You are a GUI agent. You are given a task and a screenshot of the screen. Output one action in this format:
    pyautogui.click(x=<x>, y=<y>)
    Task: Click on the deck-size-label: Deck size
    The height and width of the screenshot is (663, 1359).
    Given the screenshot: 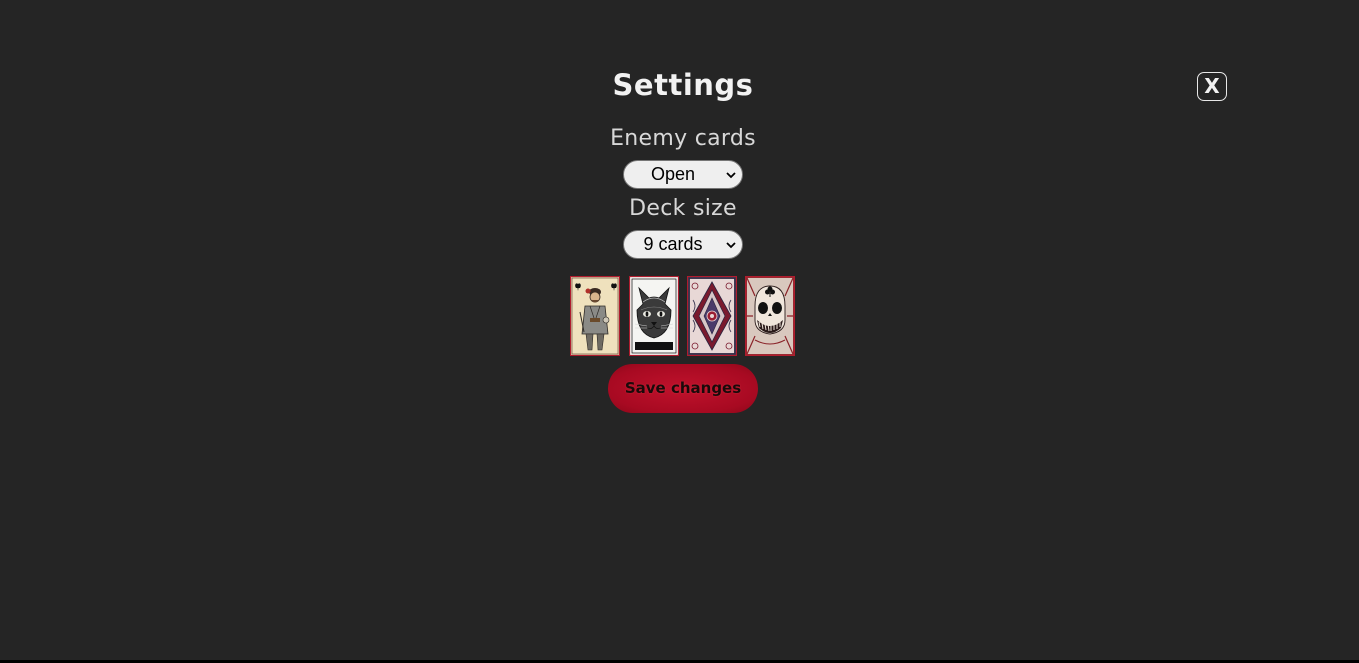 What is the action you would take?
    pyautogui.click(x=683, y=208)
    